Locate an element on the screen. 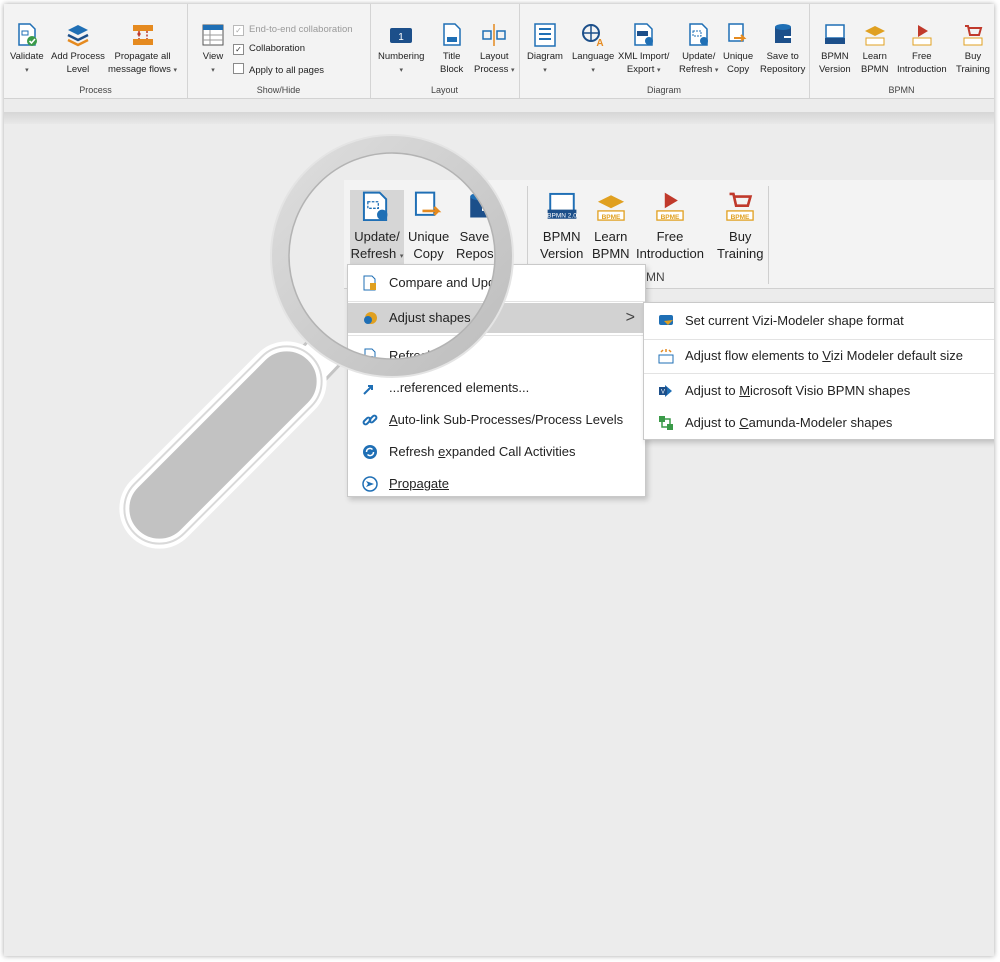 Image resolution: width=1000 pixels, height=962 pixels. zoom-buy-label-1: Buy is located at coordinates (740, 236).